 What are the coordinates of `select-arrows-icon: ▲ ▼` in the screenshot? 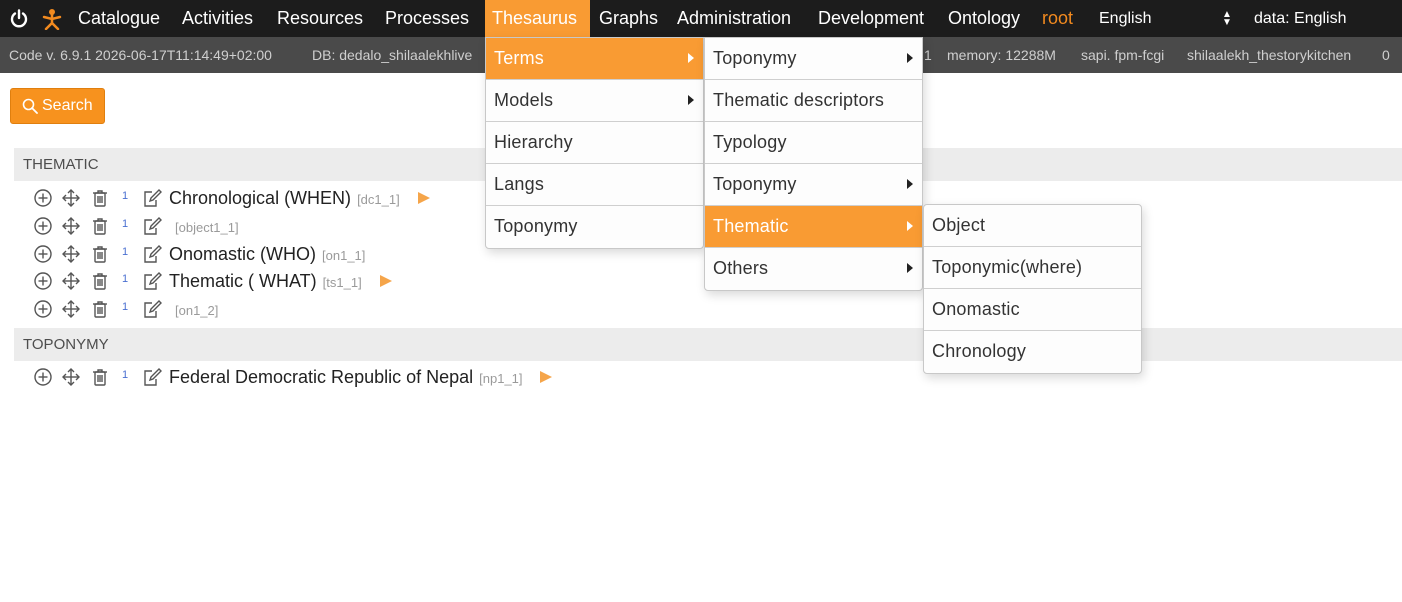 It's located at (1227, 18).